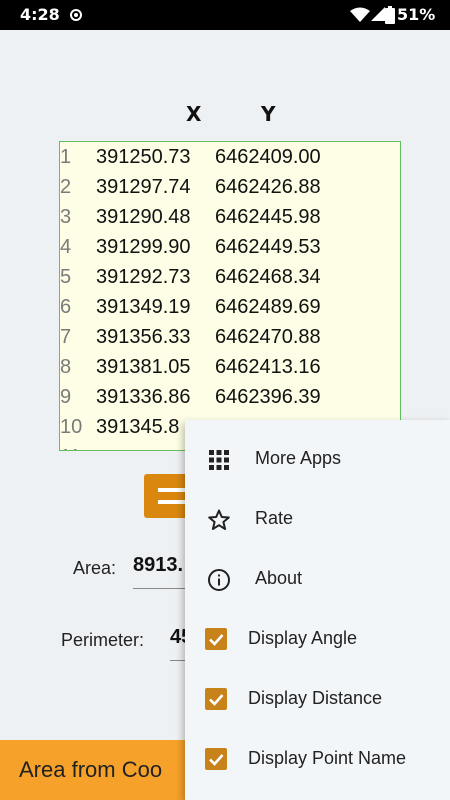 This screenshot has height=800, width=450. I want to click on coordinate-row: 5 391292.73 6462468.34, so click(230, 277).